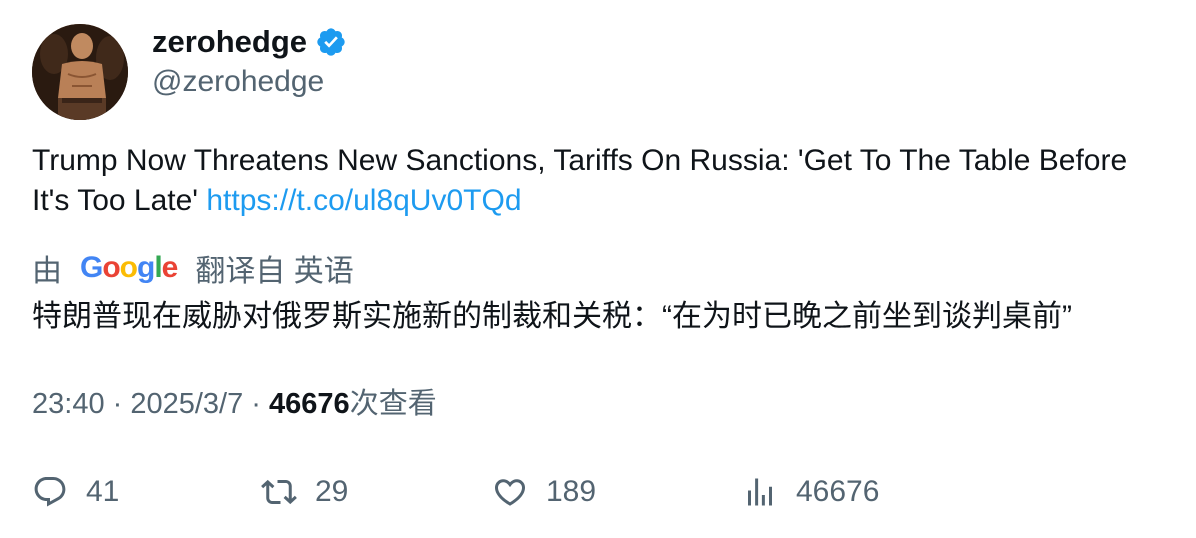 The height and width of the screenshot is (538, 1196). Describe the element at coordinates (129, 268) in the screenshot. I see `google-logo: Google` at that location.